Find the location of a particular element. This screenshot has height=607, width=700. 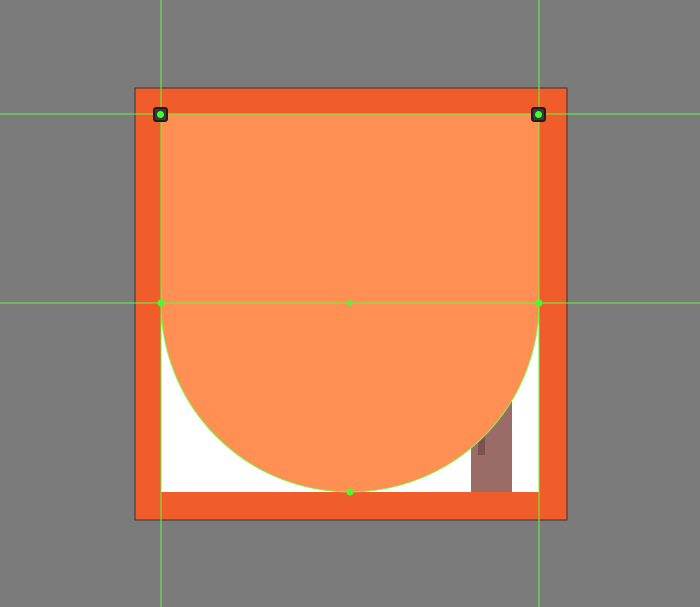

mid-right is located at coordinates (539, 303).